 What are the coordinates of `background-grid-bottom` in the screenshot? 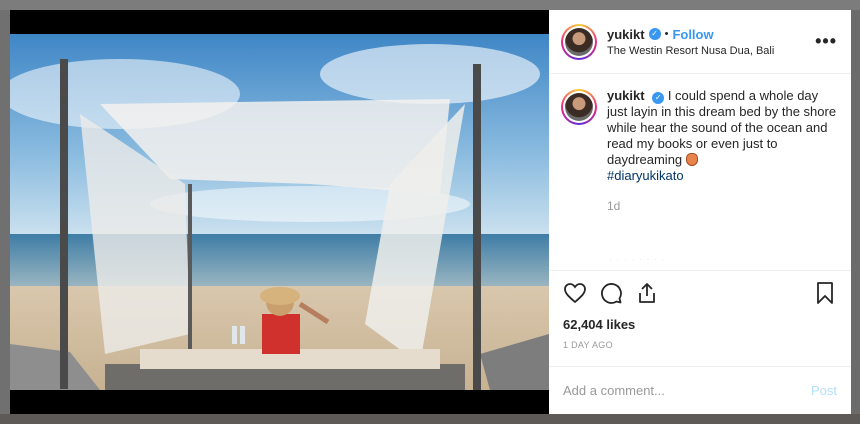 It's located at (430, 419).